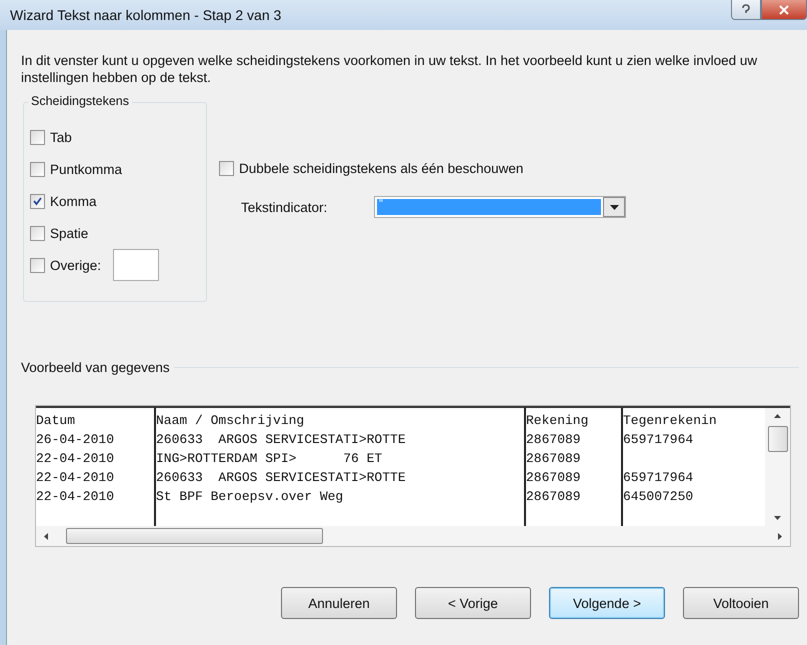 The image size is (807, 645). What do you see at coordinates (389, 69) in the screenshot?
I see `intro-text: In dit venster kunt u opgeven welke scheidingstekens voorkomen in uw tekst. In het voorbeeld kunt u zien welke invloed uw instellingen hebben op de tekst.` at bounding box center [389, 69].